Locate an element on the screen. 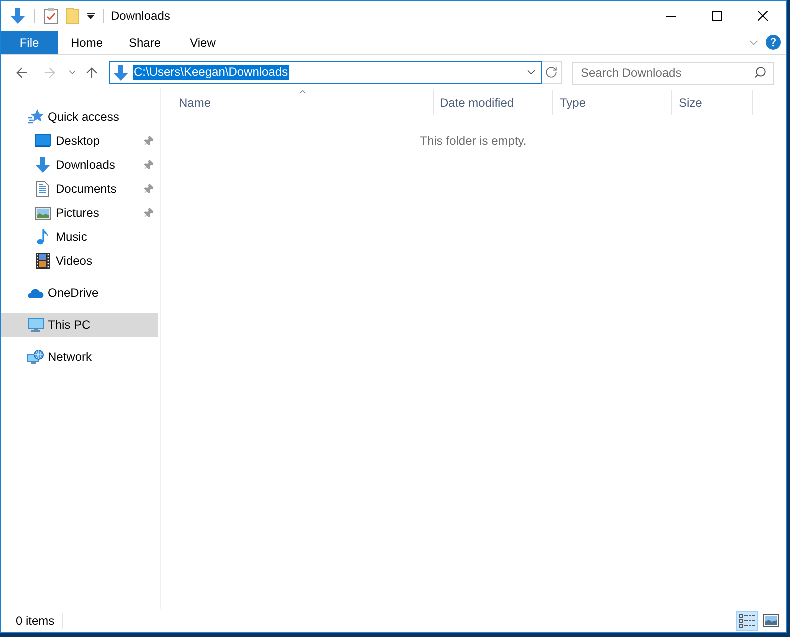 This screenshot has width=790, height=637. customize-toolbar-button is located at coordinates (91, 16).